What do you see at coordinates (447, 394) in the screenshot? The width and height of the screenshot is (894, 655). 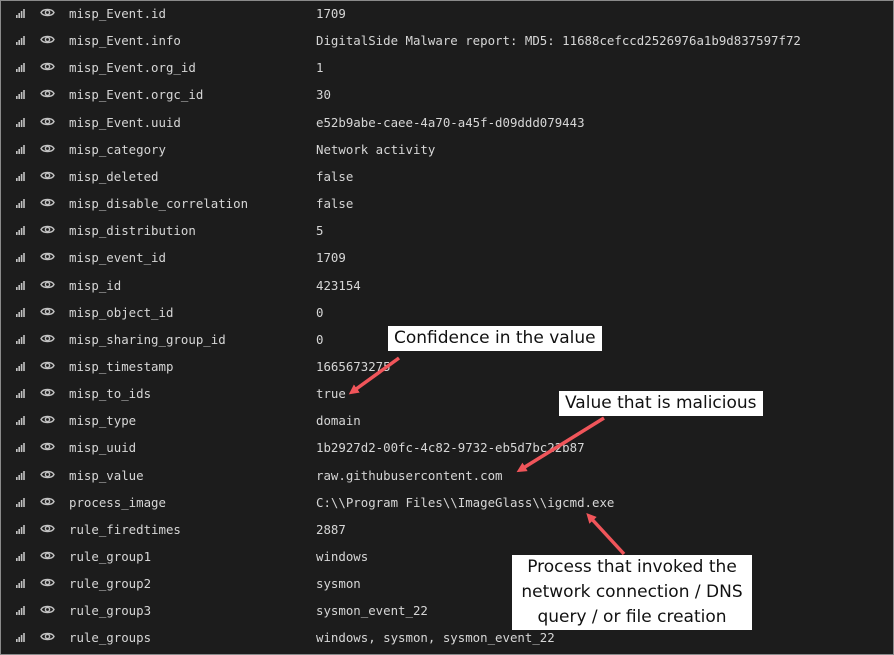 I see `table-row: misp_to_ids true` at bounding box center [447, 394].